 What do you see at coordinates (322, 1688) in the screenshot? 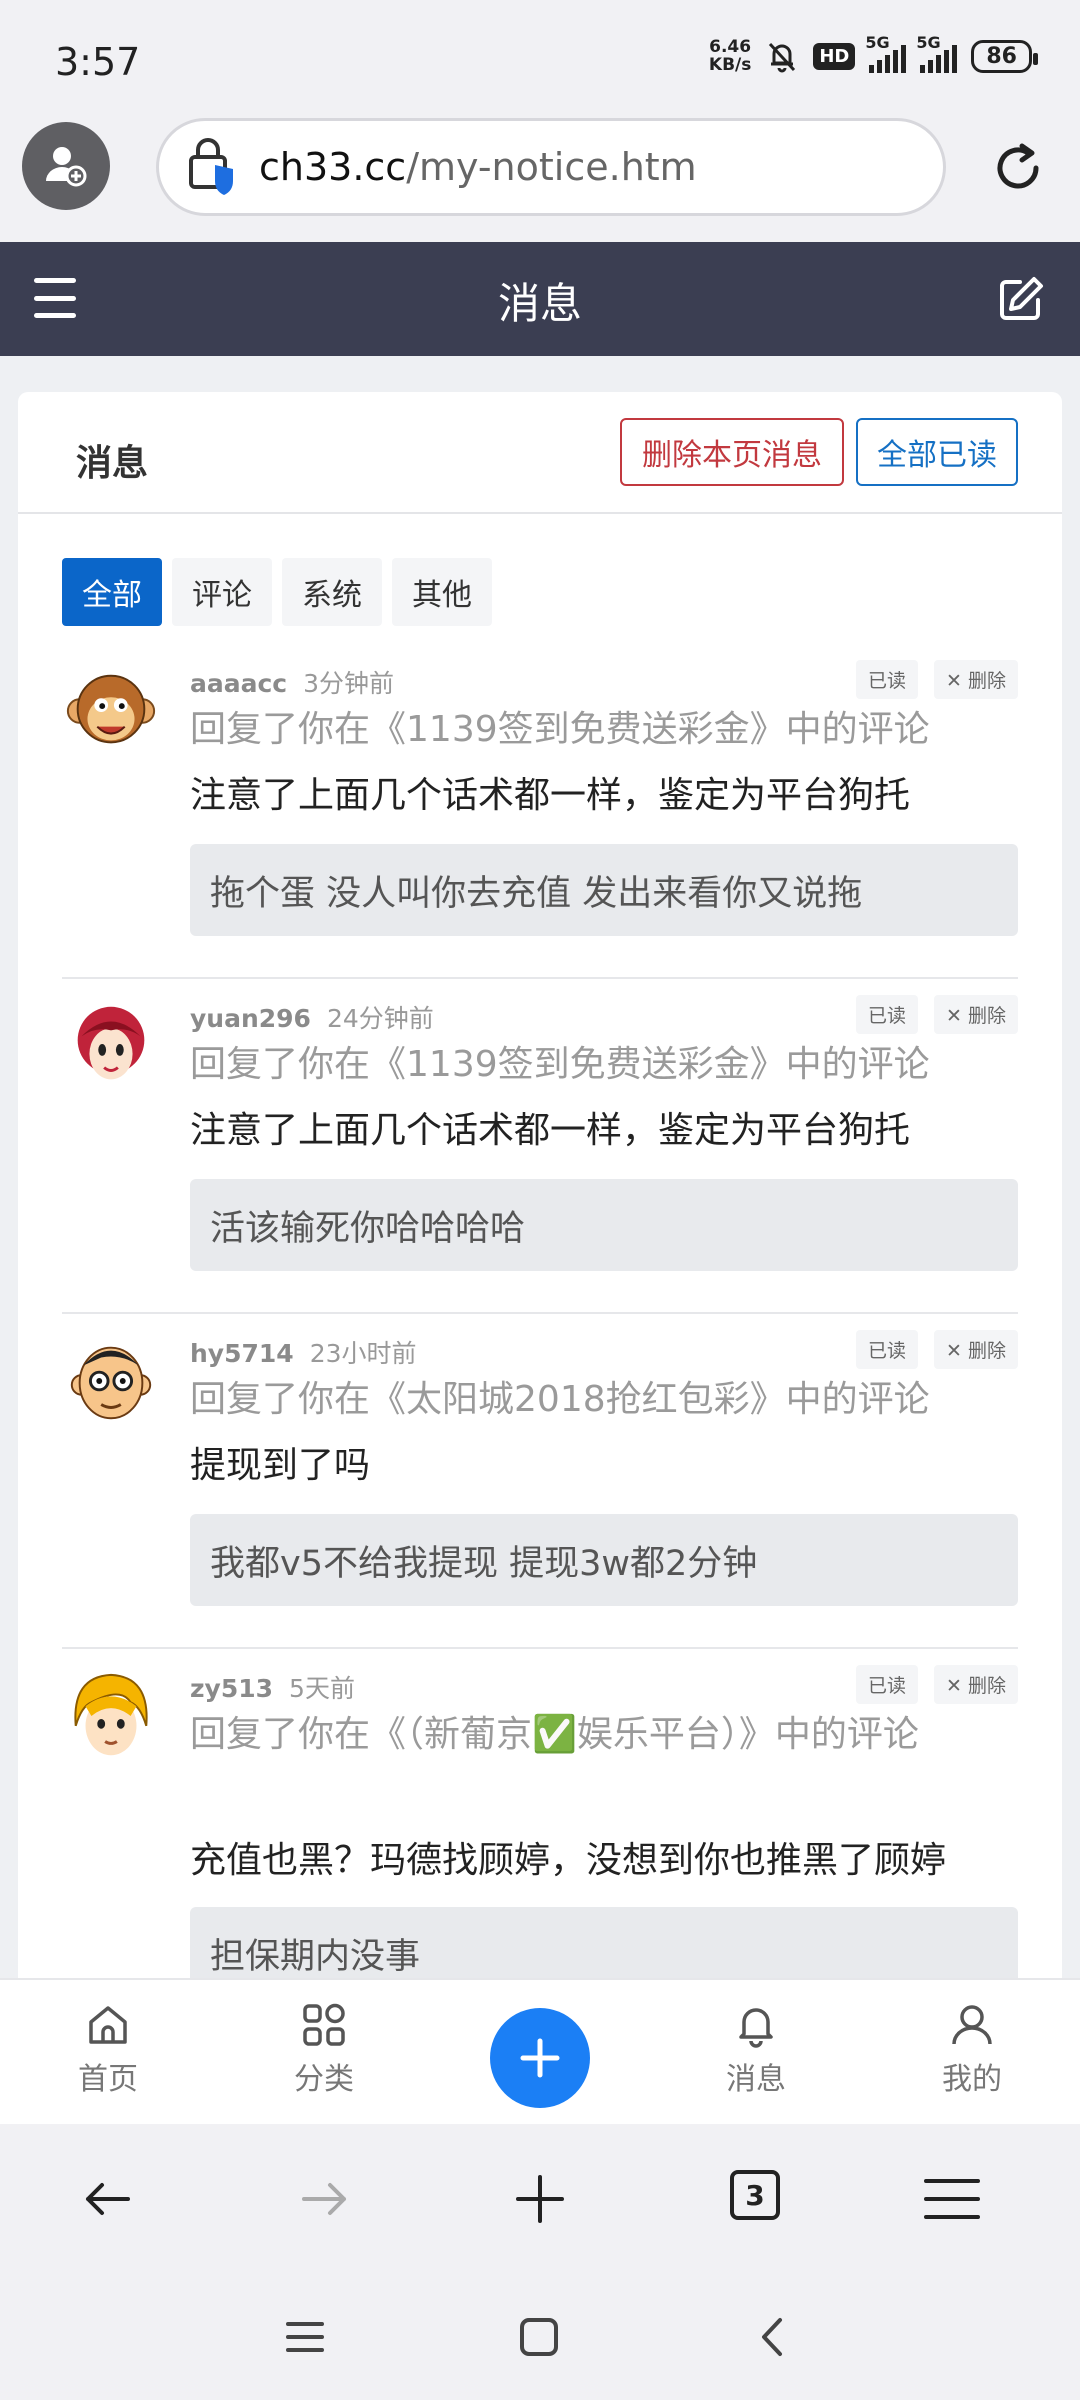
I see `timestamp: 5天前` at bounding box center [322, 1688].